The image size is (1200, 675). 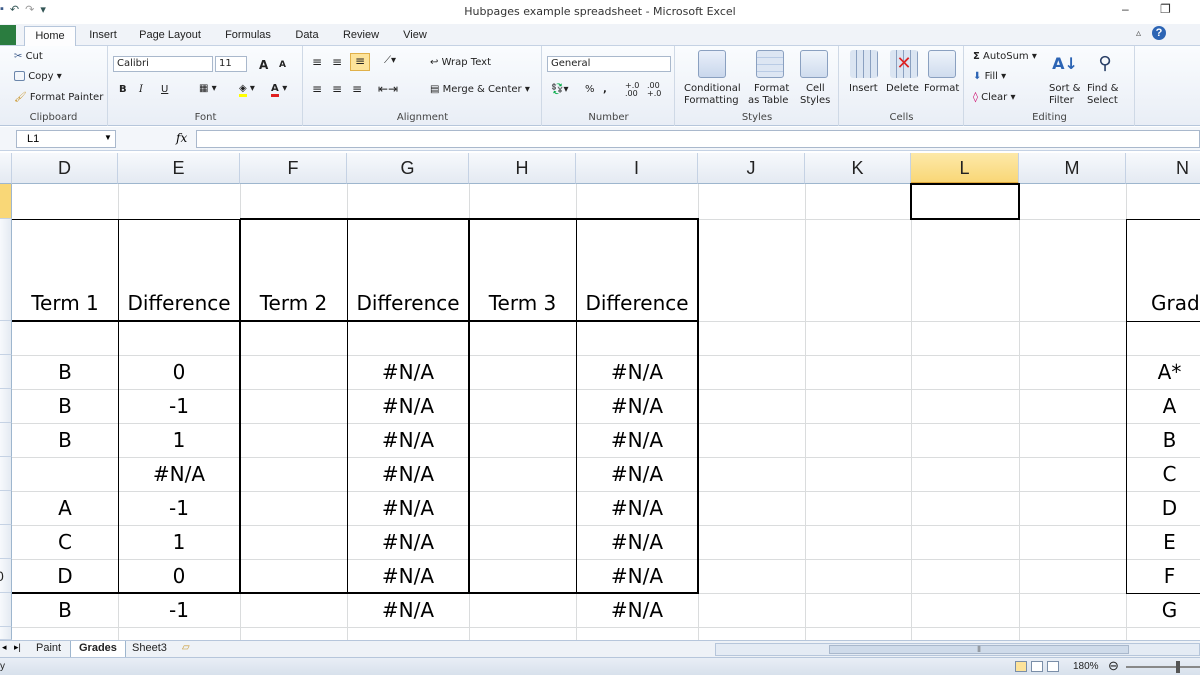 I want to click on column-header-i: I, so click(x=637, y=168).